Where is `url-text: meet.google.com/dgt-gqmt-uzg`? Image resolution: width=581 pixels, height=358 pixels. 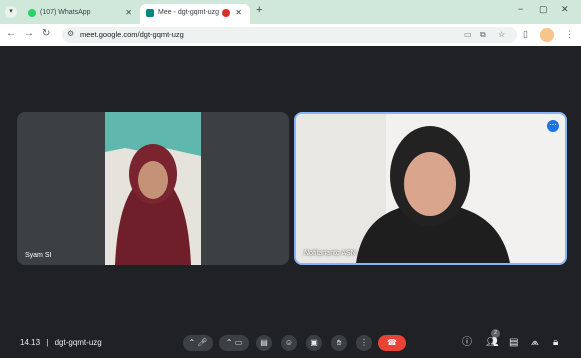 url-text: meet.google.com/dgt-gqmt-uzg is located at coordinates (132, 35).